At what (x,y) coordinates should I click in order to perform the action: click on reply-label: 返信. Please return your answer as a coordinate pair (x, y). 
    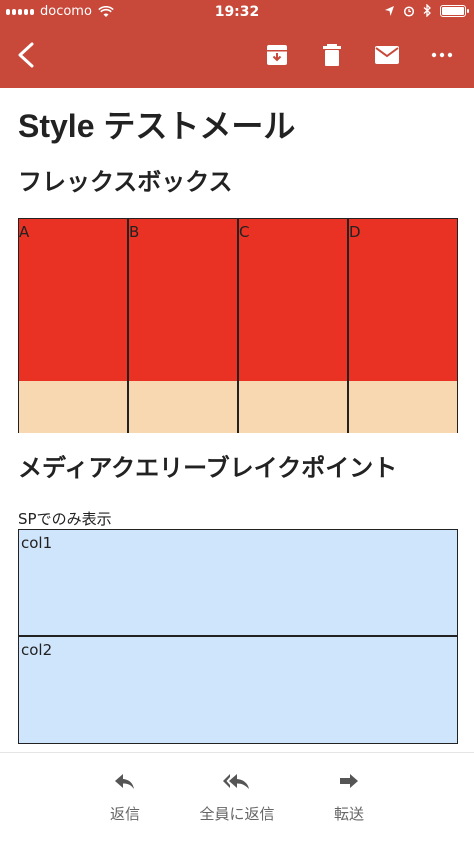
    Looking at the image, I should click on (124, 814).